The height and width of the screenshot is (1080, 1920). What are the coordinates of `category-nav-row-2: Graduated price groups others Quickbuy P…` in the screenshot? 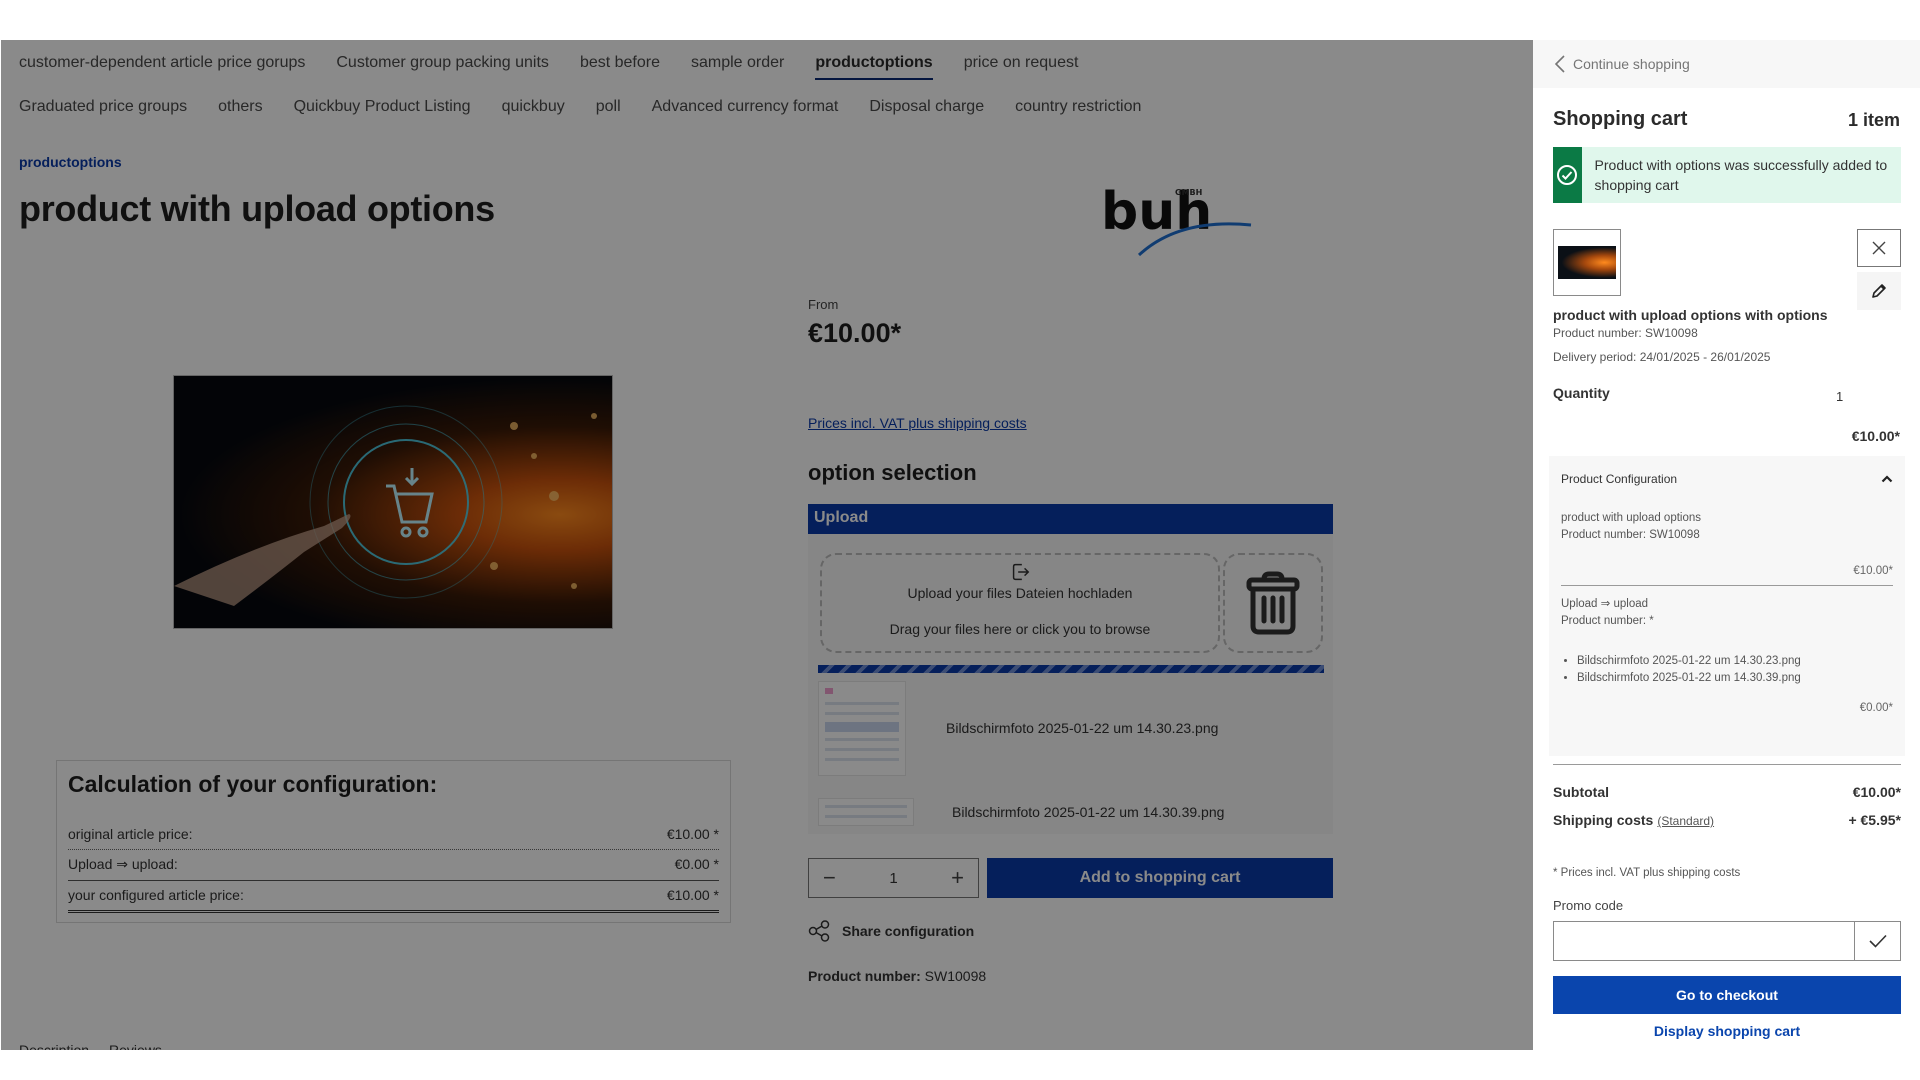 It's located at (580, 107).